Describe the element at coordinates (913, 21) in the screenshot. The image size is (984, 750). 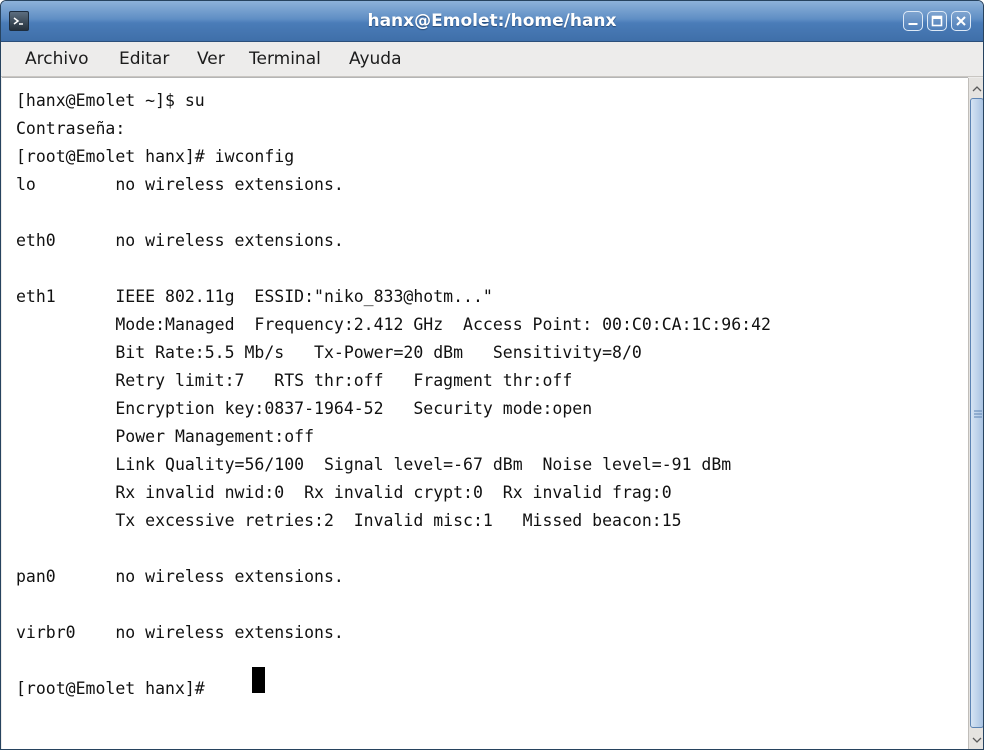
I see `minimize-button` at that location.